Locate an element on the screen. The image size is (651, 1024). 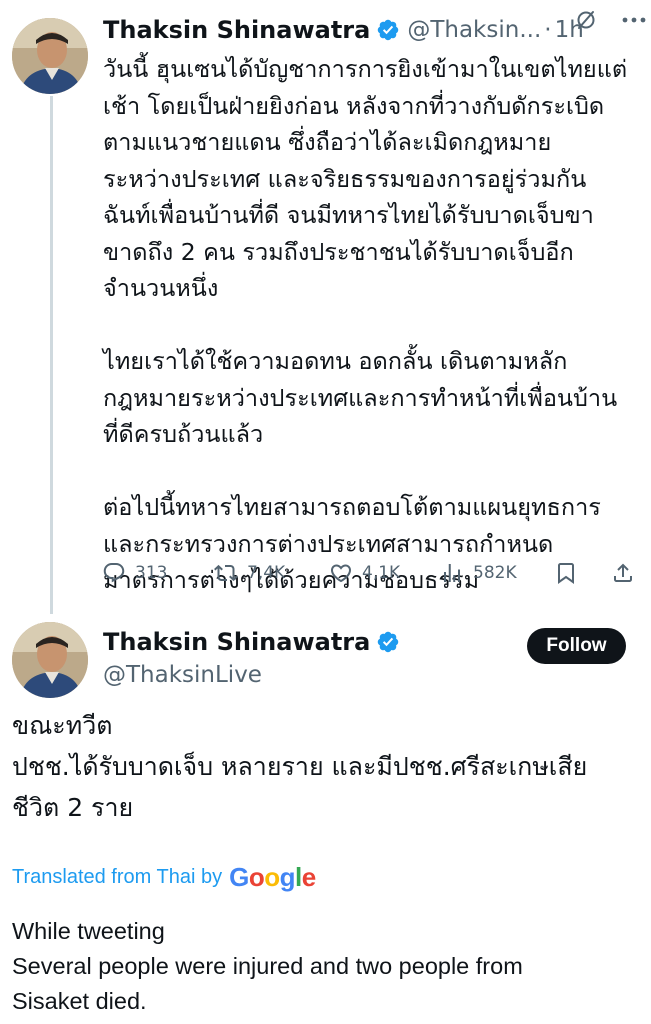
reply-count: 313 is located at coordinates (151, 573).